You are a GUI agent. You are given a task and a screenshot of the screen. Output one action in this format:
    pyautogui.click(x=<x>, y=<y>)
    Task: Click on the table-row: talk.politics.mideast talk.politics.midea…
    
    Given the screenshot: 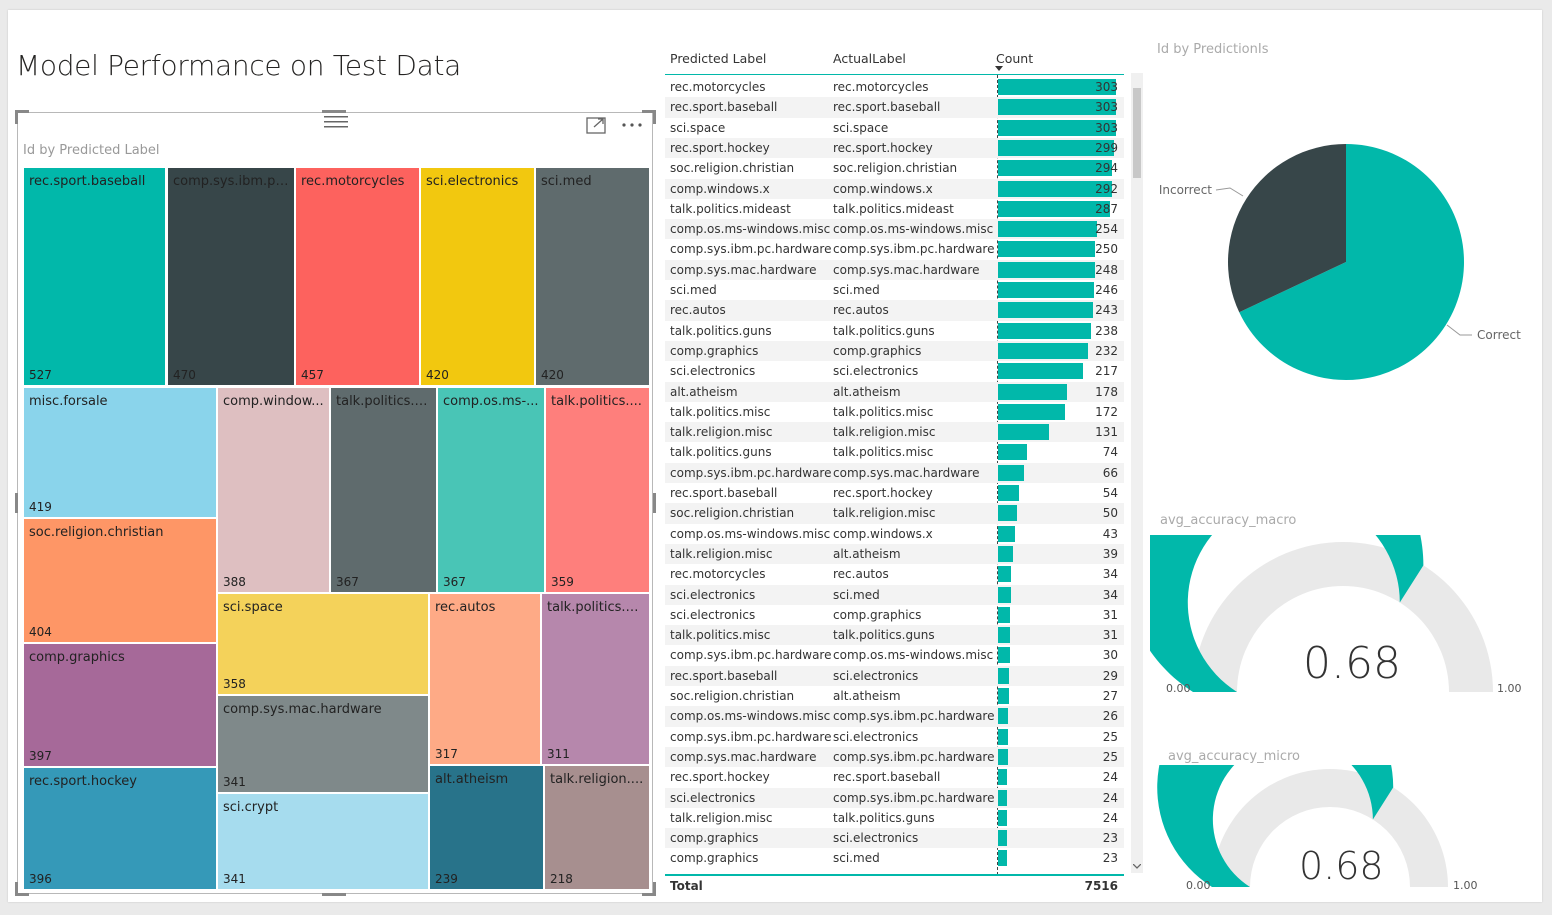 What is the action you would take?
    pyautogui.click(x=894, y=209)
    